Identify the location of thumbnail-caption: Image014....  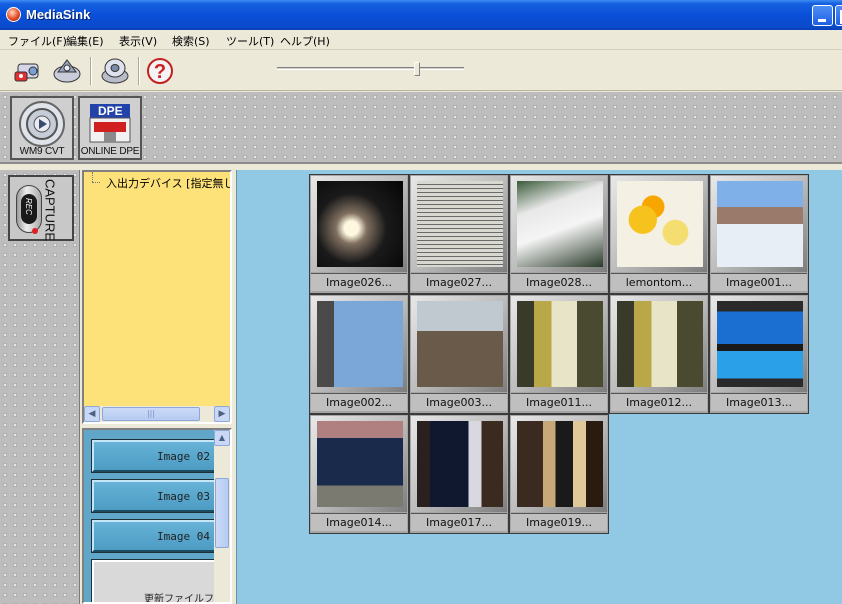
(359, 522).